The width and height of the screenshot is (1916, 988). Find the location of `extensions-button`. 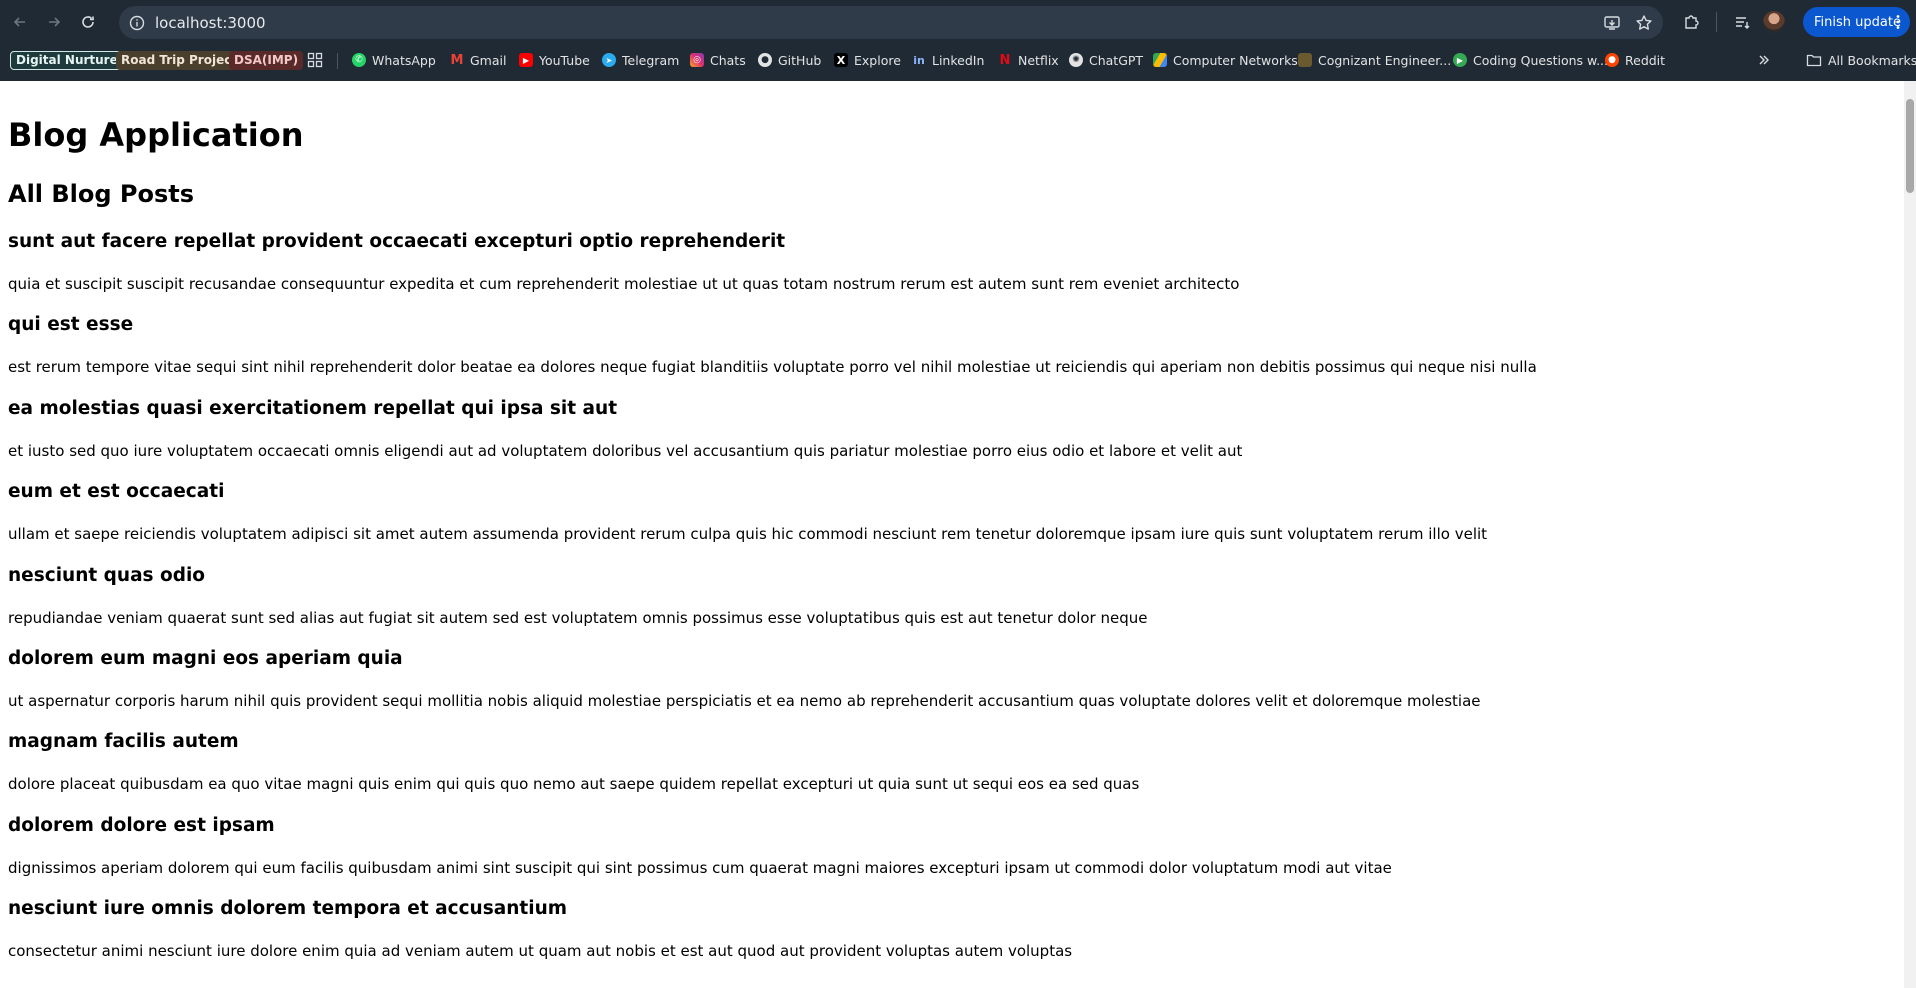

extensions-button is located at coordinates (1691, 22).